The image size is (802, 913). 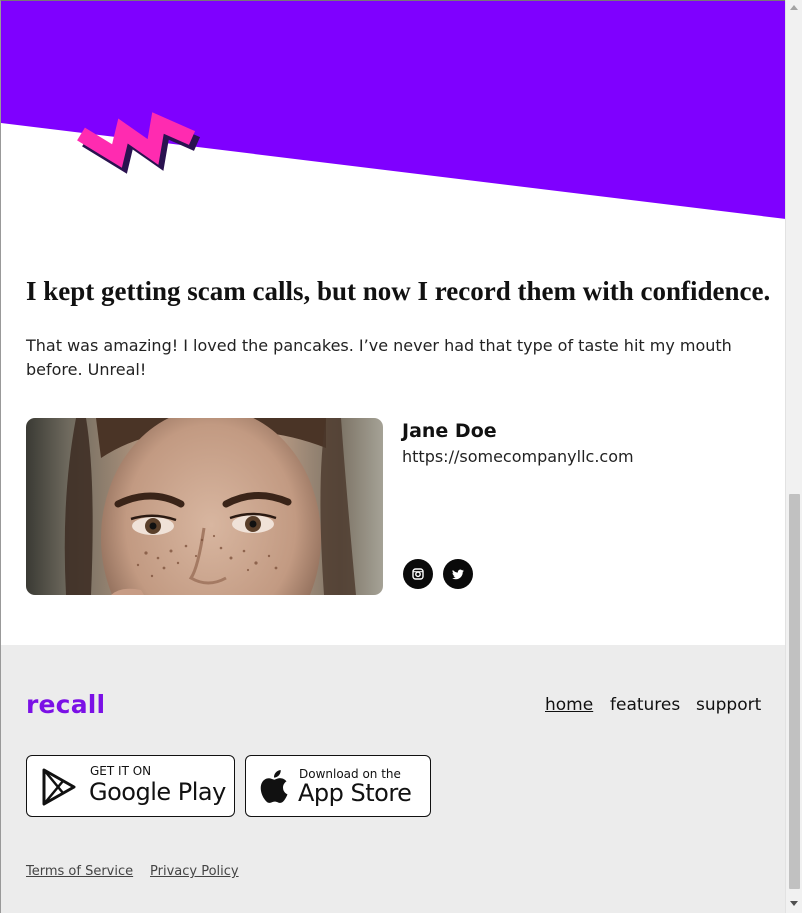 What do you see at coordinates (569, 705) in the screenshot?
I see `nav-home: home` at bounding box center [569, 705].